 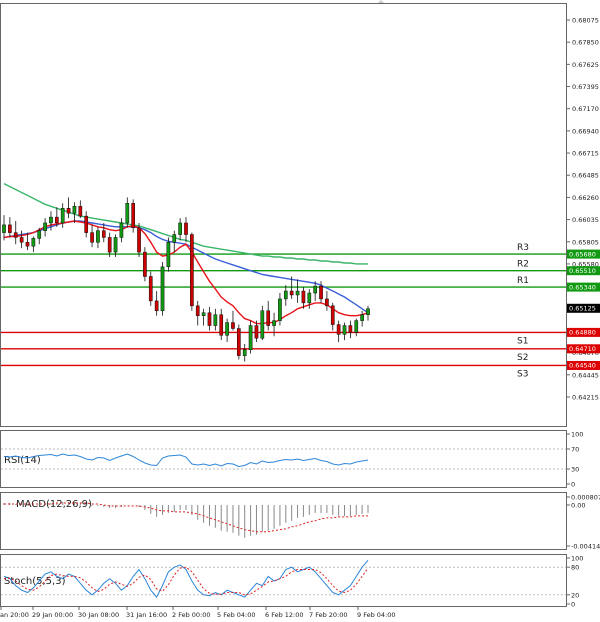 I want to click on price-tick-label: 0.66940, so click(x=585, y=131).